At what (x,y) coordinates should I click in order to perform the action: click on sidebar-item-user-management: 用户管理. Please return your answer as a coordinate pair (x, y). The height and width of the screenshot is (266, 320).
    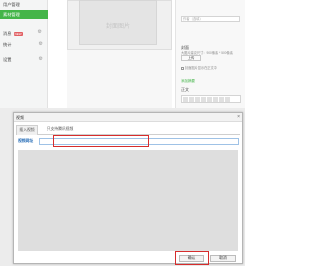
    Looking at the image, I should click on (24, 4).